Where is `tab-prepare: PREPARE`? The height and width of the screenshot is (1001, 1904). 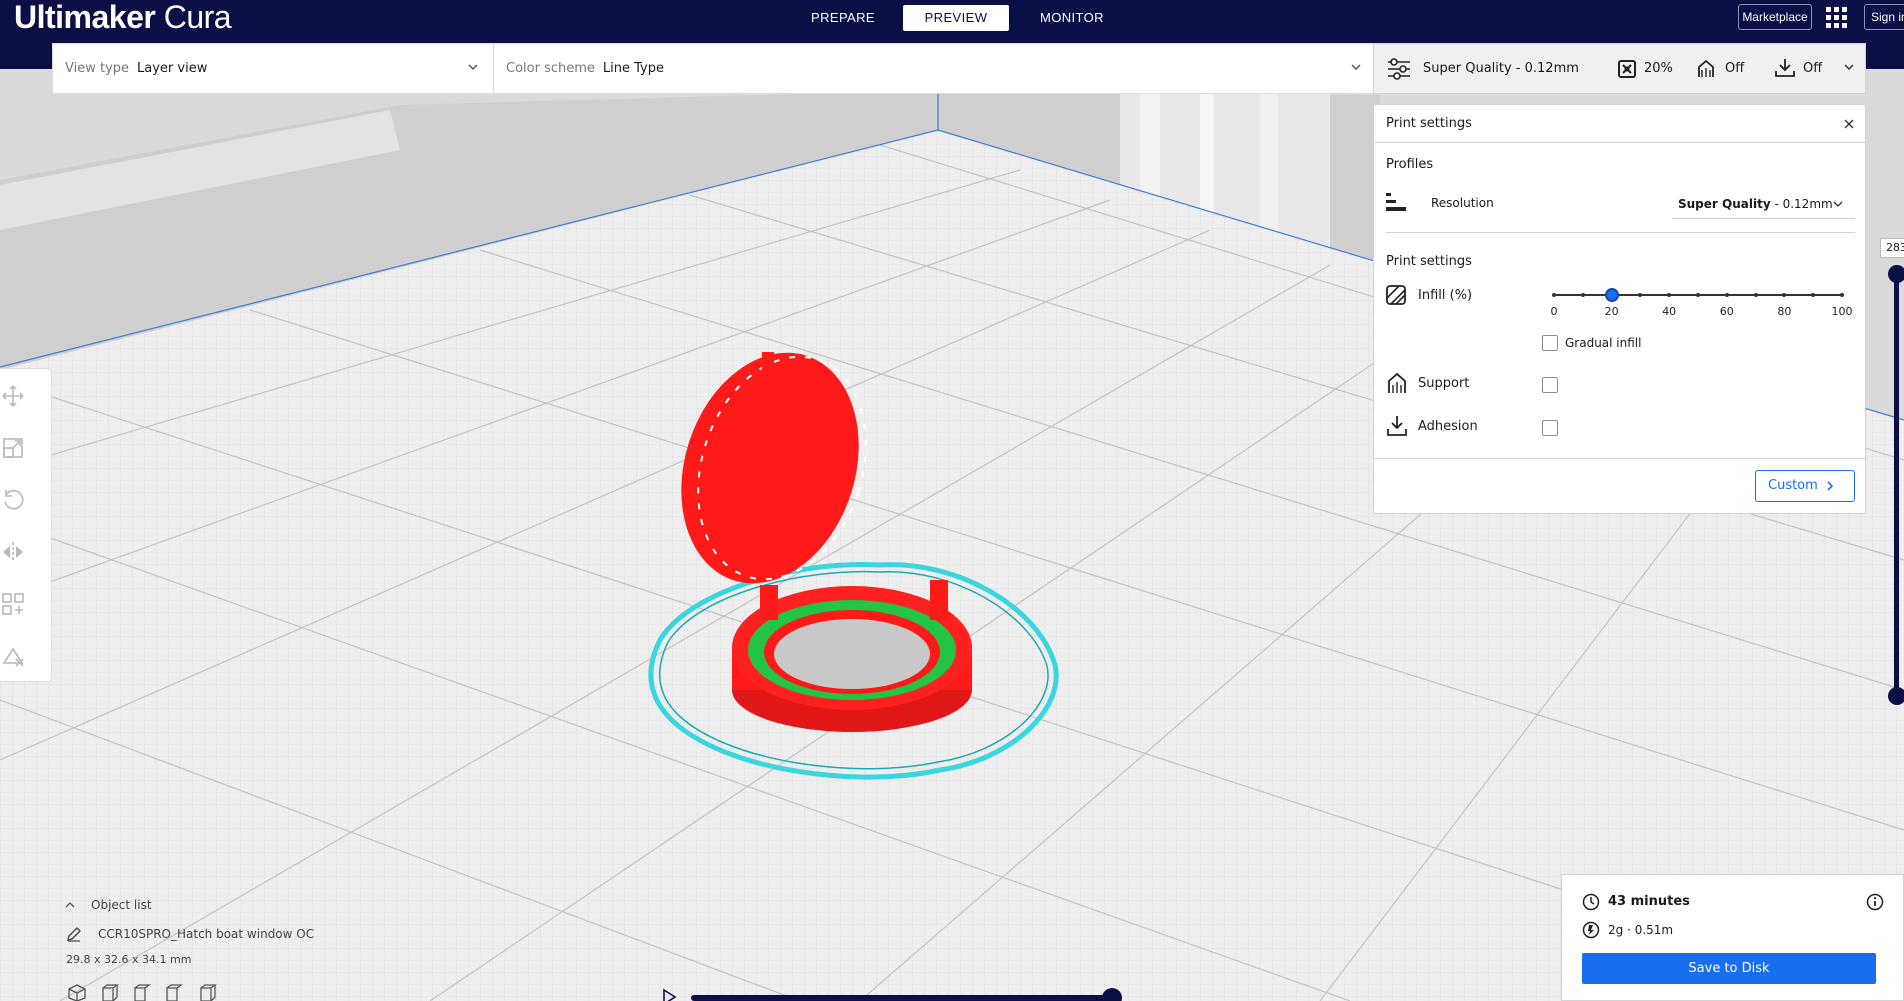 tab-prepare: PREPARE is located at coordinates (843, 18).